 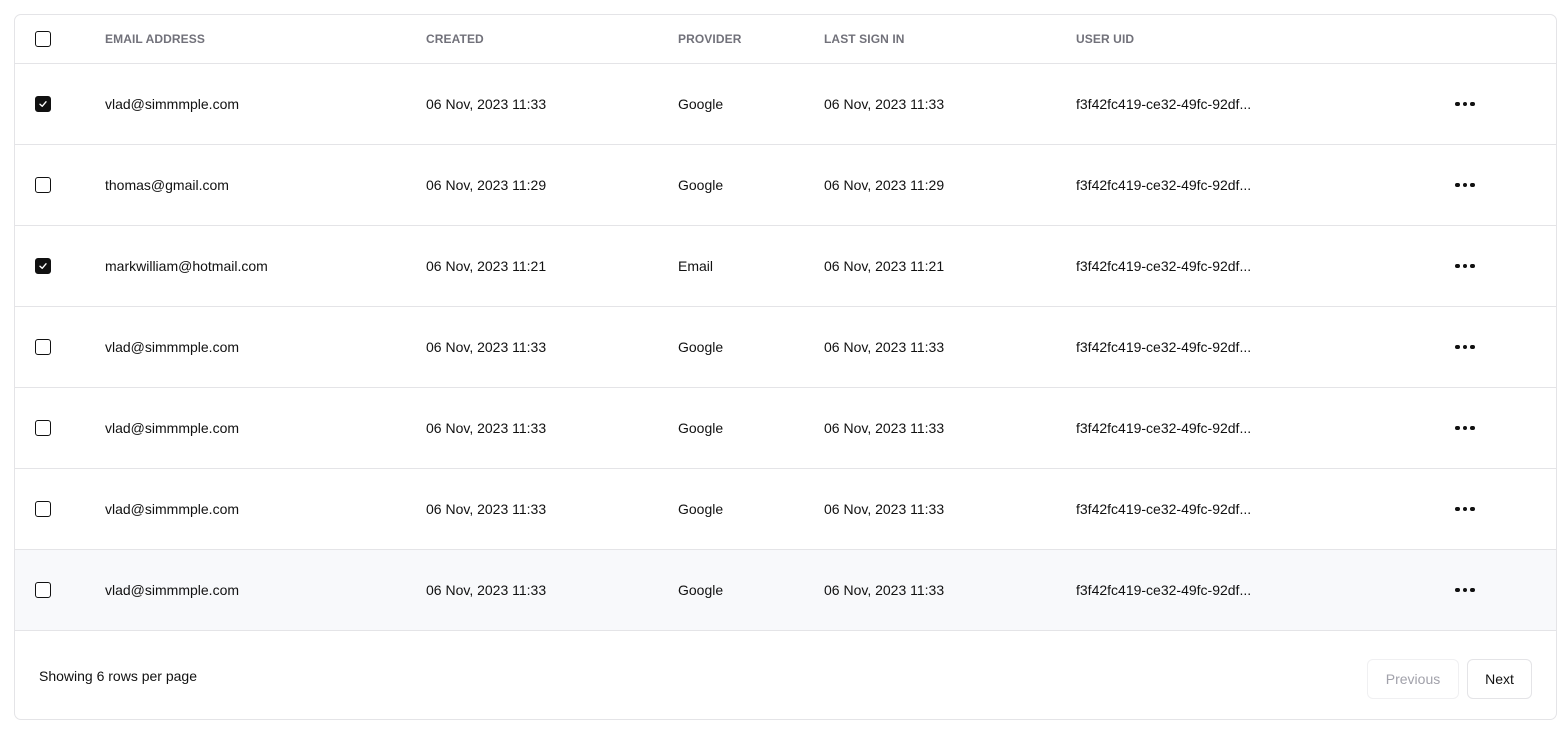 I want to click on column-header-email: EMAIL ADDRESS, so click(x=155, y=39).